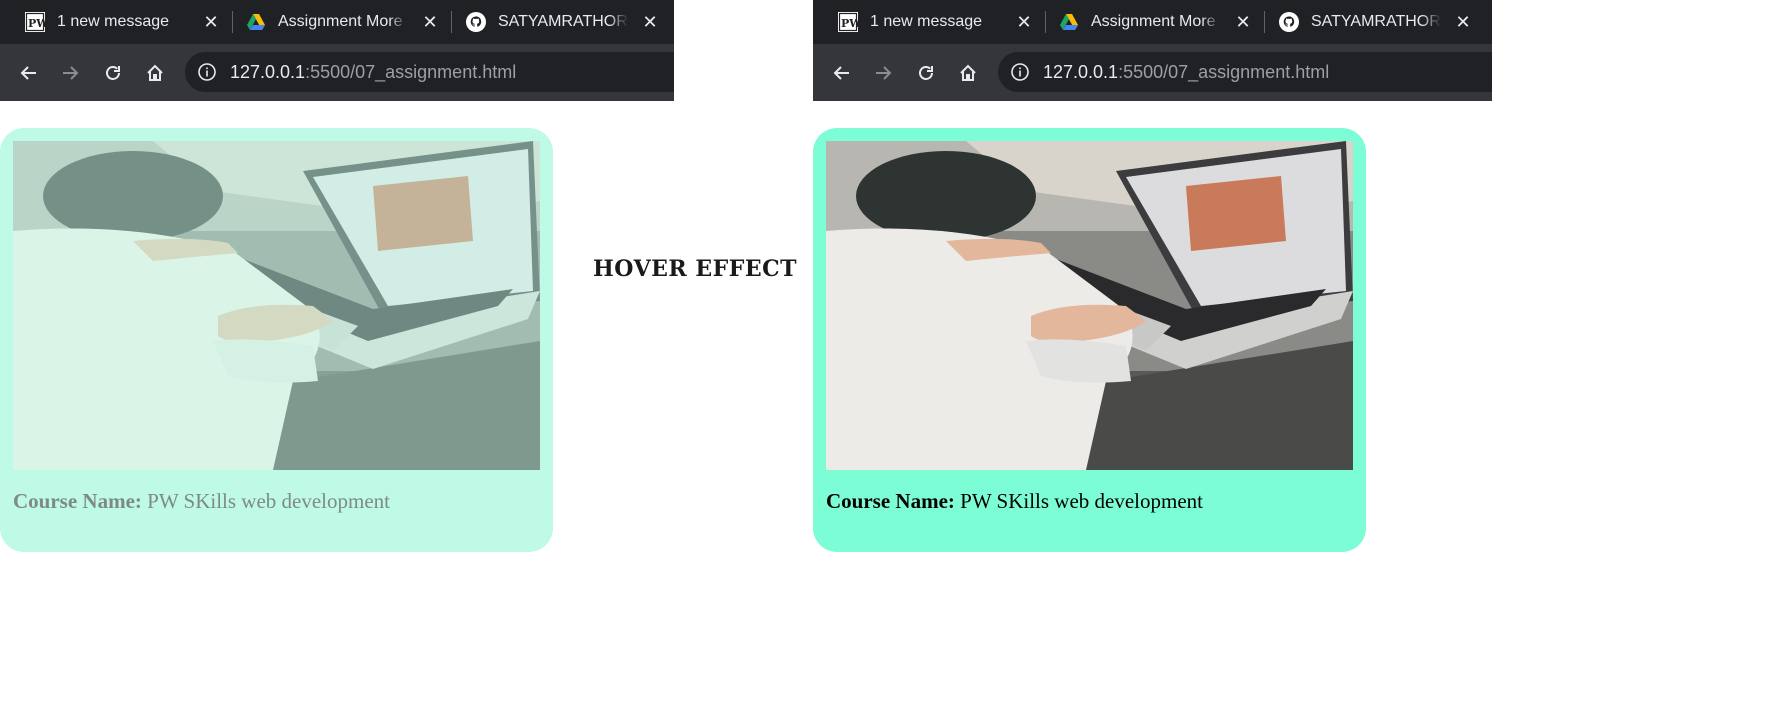 This screenshot has height=719, width=1786. Describe the element at coordinates (695, 269) in the screenshot. I see `hover-effect-label: HOVER EFFECT` at that location.